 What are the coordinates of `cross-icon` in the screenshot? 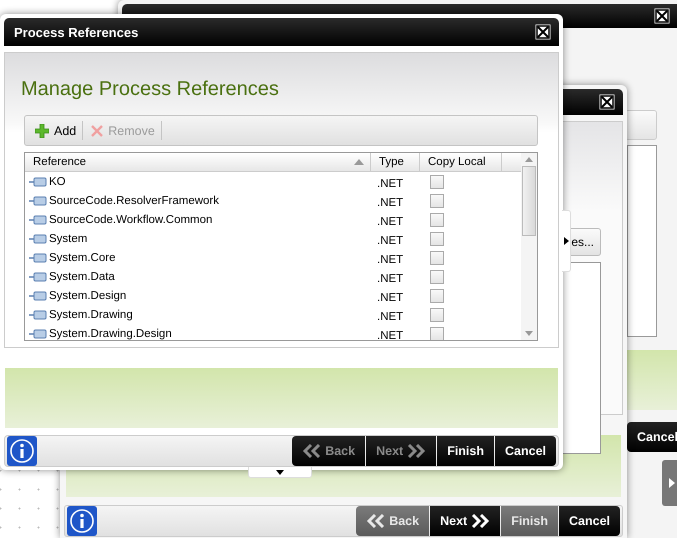 It's located at (97, 130).